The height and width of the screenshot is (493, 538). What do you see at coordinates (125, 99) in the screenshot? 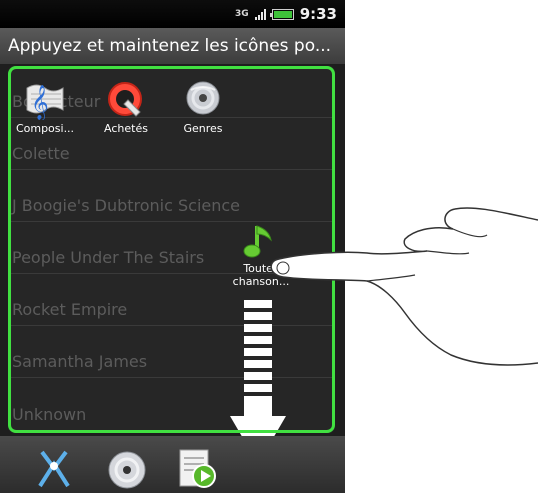
I see `purchased-icon` at bounding box center [125, 99].